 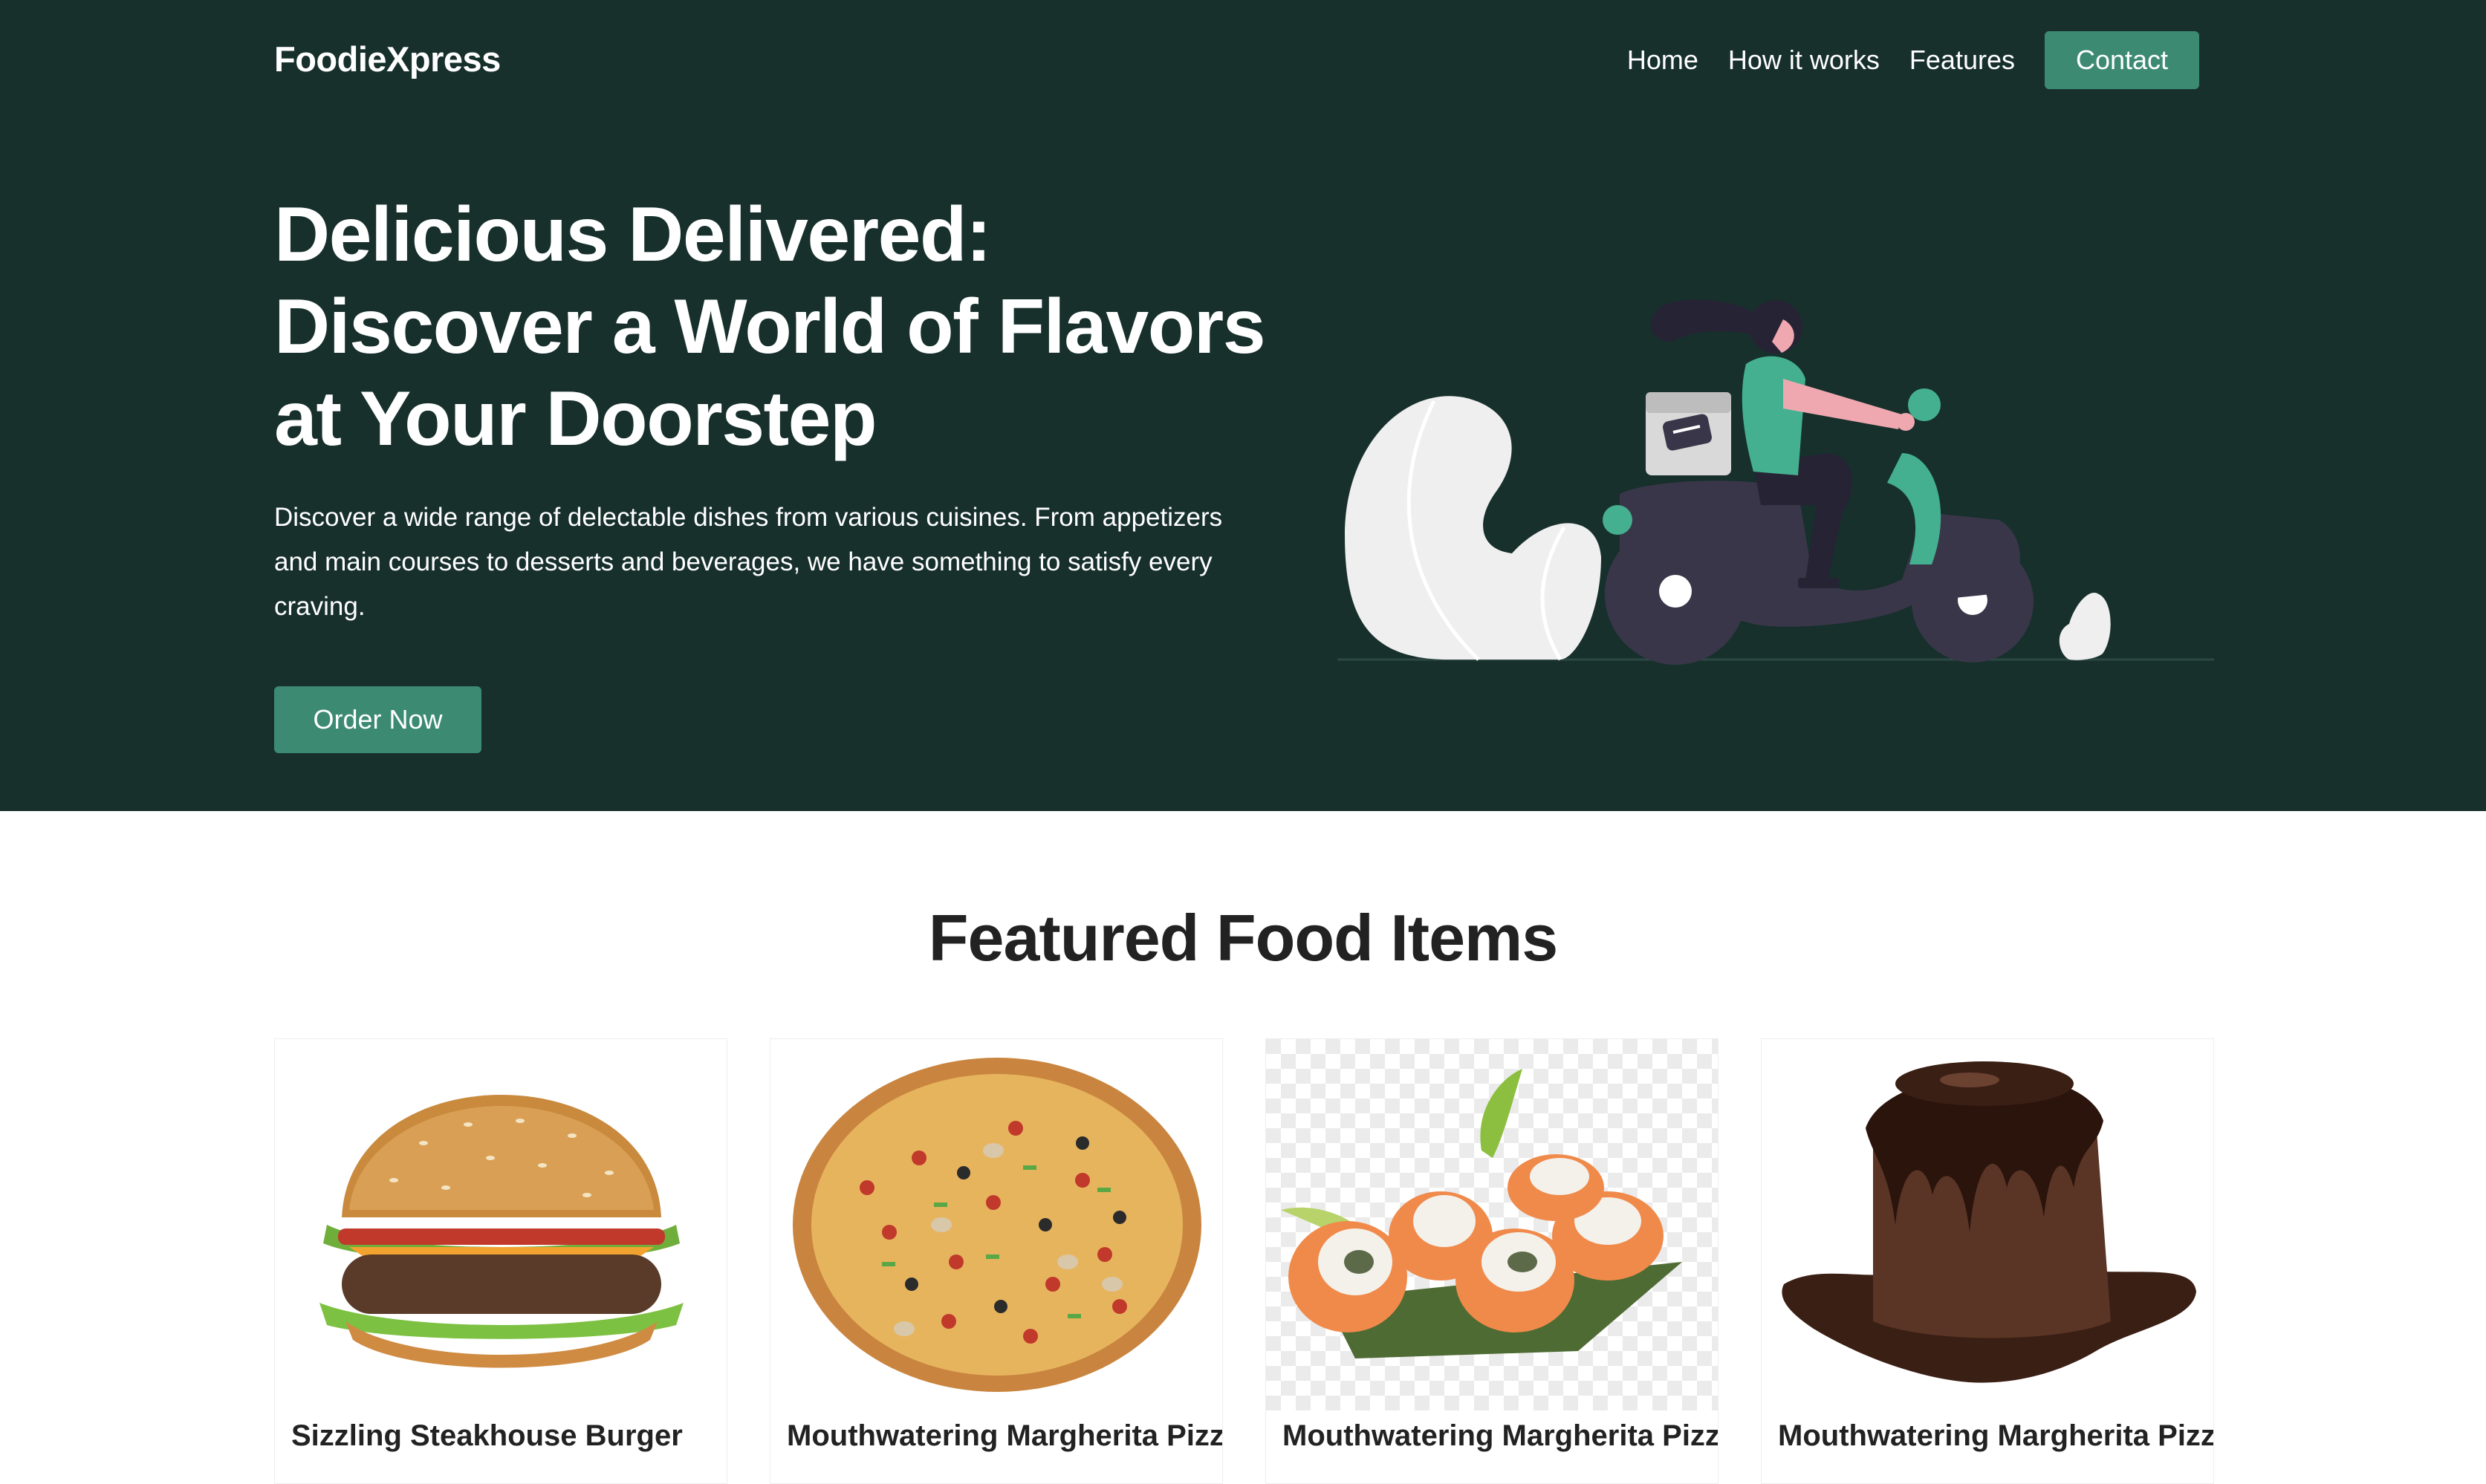 What do you see at coordinates (487, 1436) in the screenshot?
I see `food-card-title: Sizzling Steakhouse Burger` at bounding box center [487, 1436].